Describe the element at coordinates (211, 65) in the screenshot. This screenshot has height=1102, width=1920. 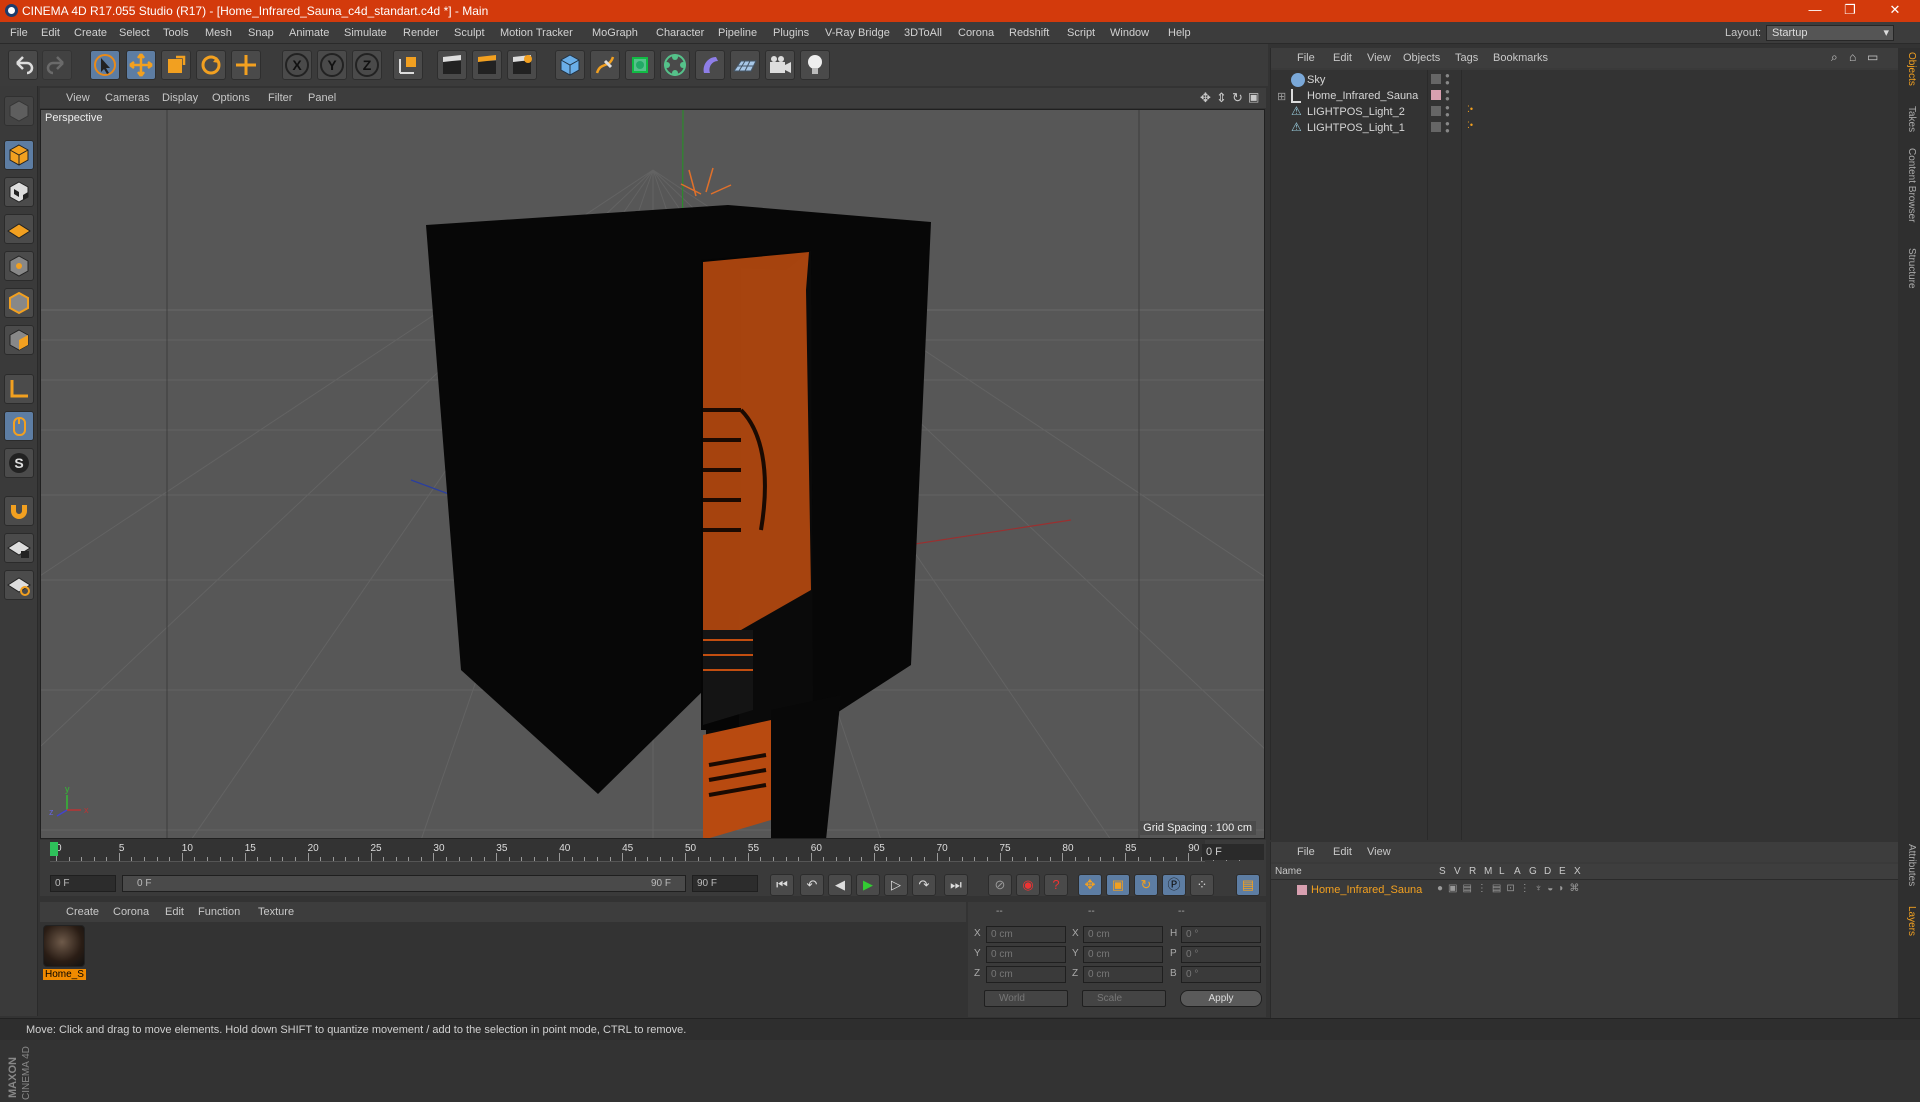
I see `rotate-tool-button` at that location.